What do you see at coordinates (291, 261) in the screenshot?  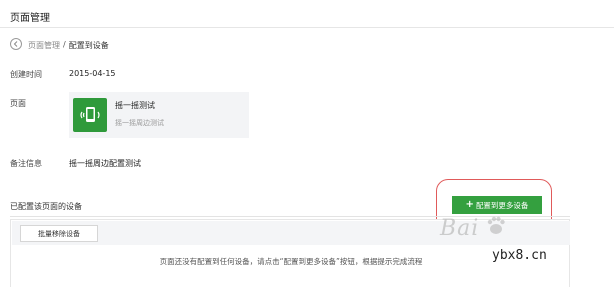 I see `empty-state-text: 页面还没有配置到任何设备，请点击“配置到更多设备”按钮，根据提示完成流程` at bounding box center [291, 261].